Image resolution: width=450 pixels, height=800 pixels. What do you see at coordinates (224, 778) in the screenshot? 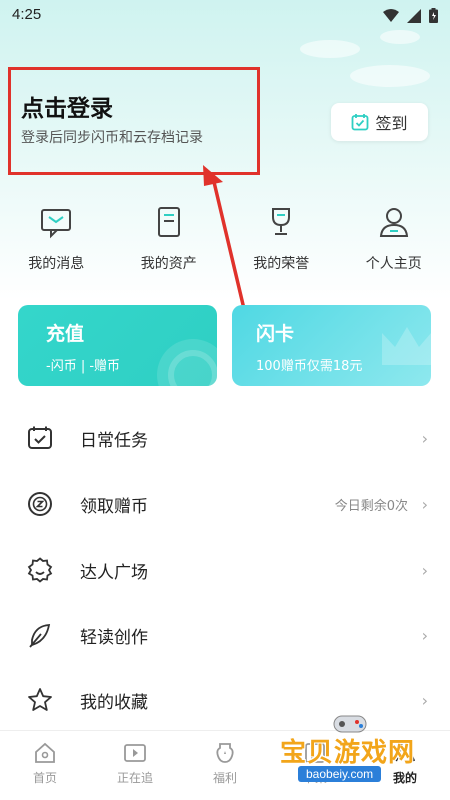
I see `tab-label: 福利` at bounding box center [224, 778].